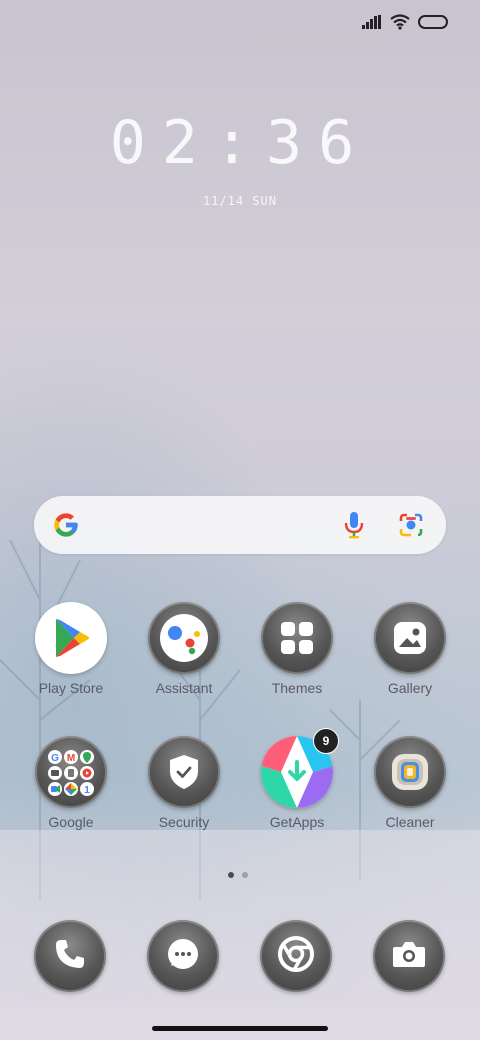  I want to click on app-label: Security, so click(184, 822).